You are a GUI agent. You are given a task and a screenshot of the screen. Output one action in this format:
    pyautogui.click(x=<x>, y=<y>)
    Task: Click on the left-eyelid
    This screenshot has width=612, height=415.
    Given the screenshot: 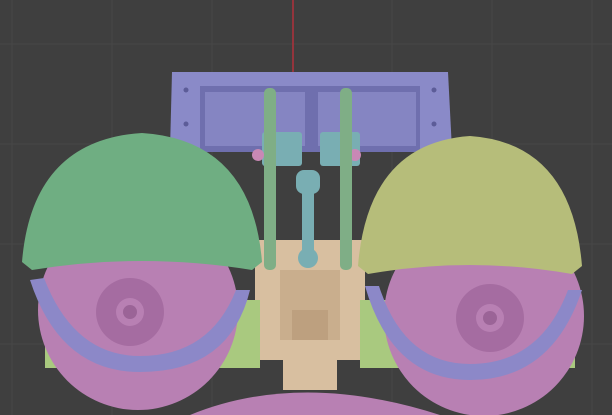 What is the action you would take?
    pyautogui.click(x=142, y=201)
    